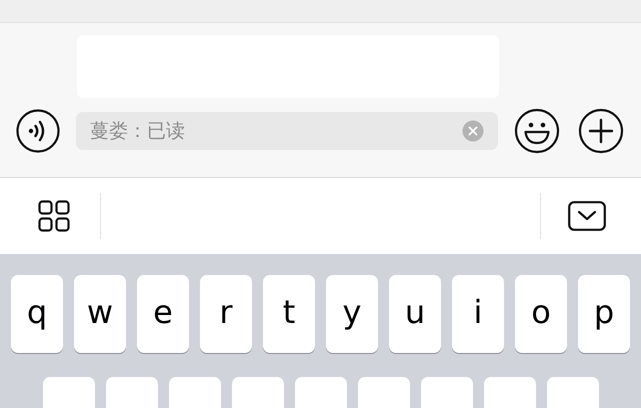 The image size is (641, 408). What do you see at coordinates (352, 314) in the screenshot?
I see `keyboard-key: y` at bounding box center [352, 314].